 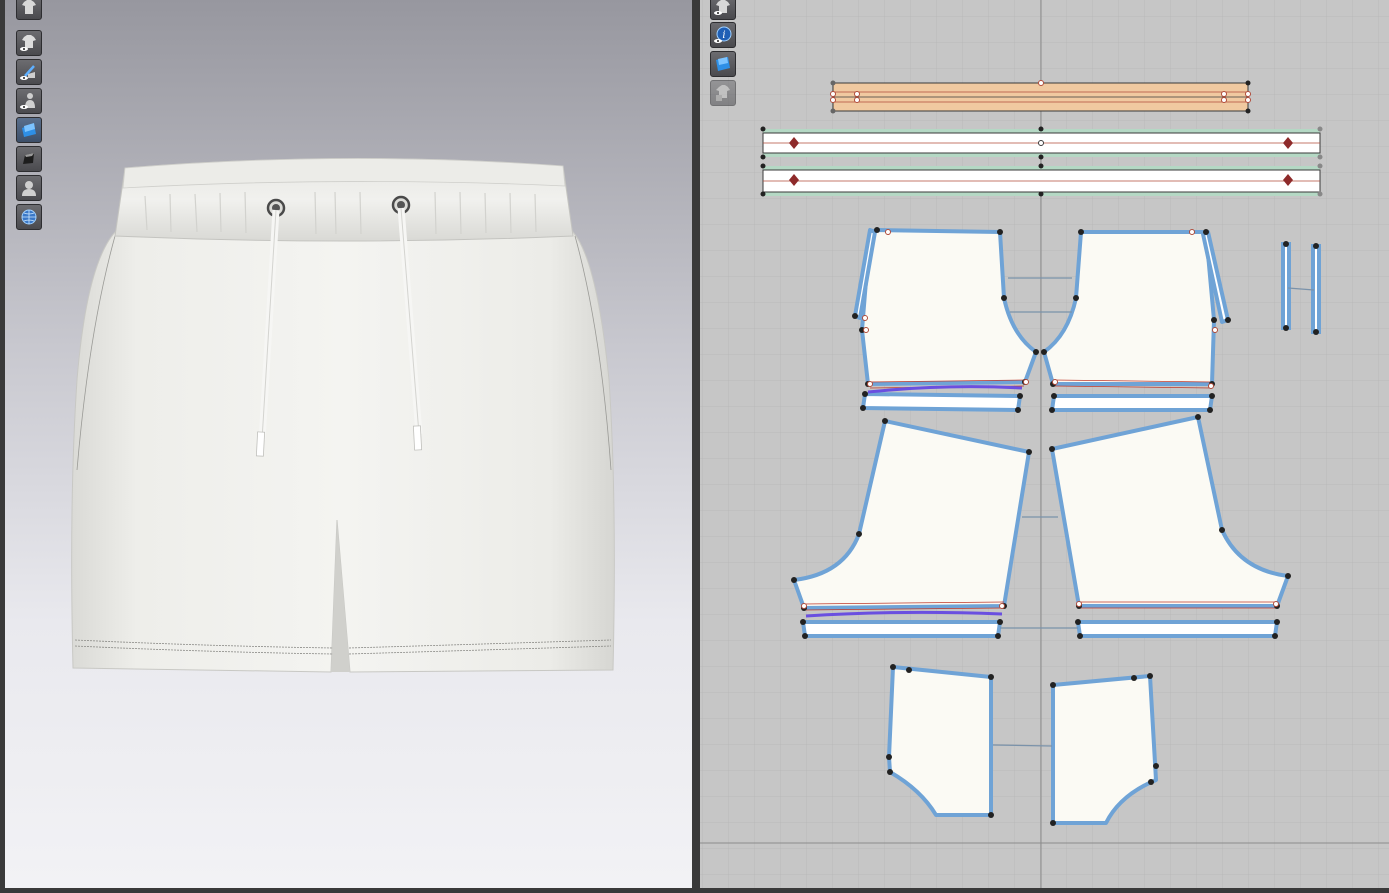 What do you see at coordinates (29, 72) in the screenshot?
I see `show-pattern-icon` at bounding box center [29, 72].